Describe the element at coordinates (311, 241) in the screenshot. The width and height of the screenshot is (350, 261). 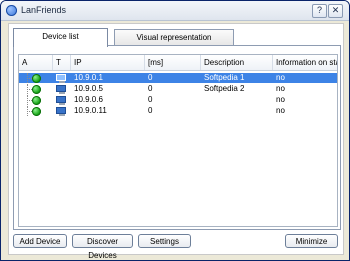
I see `minimize-button: Minimize` at that location.